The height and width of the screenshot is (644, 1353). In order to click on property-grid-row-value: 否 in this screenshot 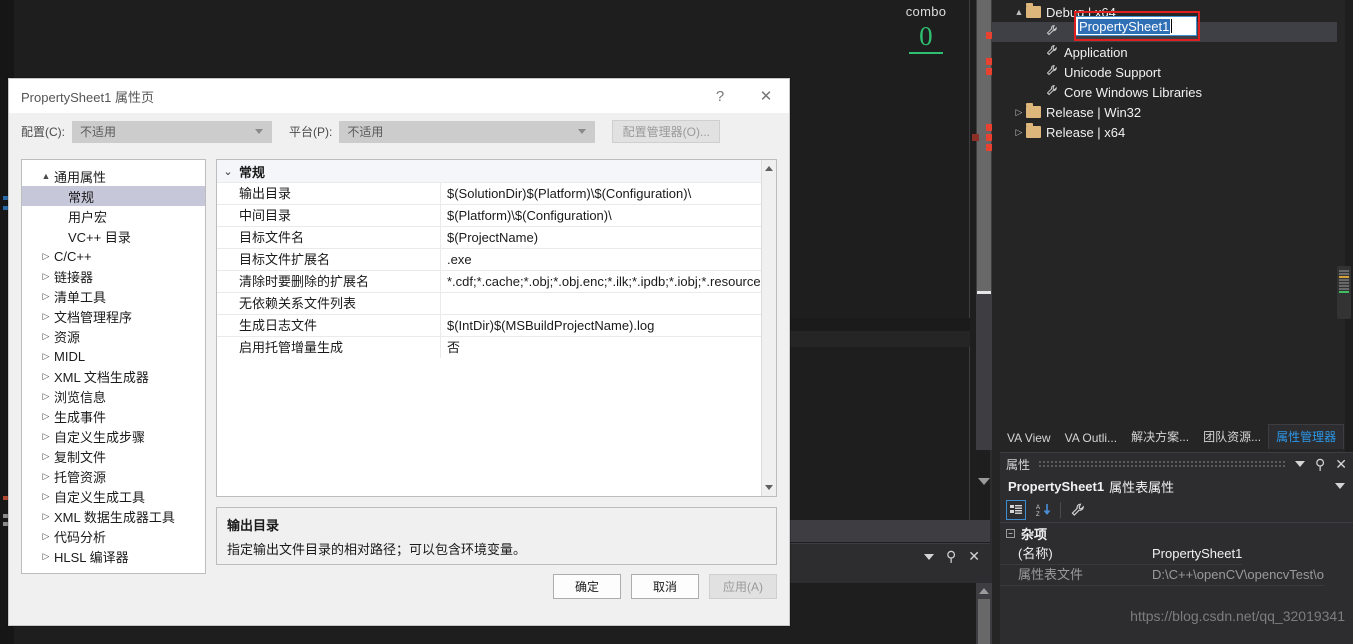, I will do `click(608, 347)`.